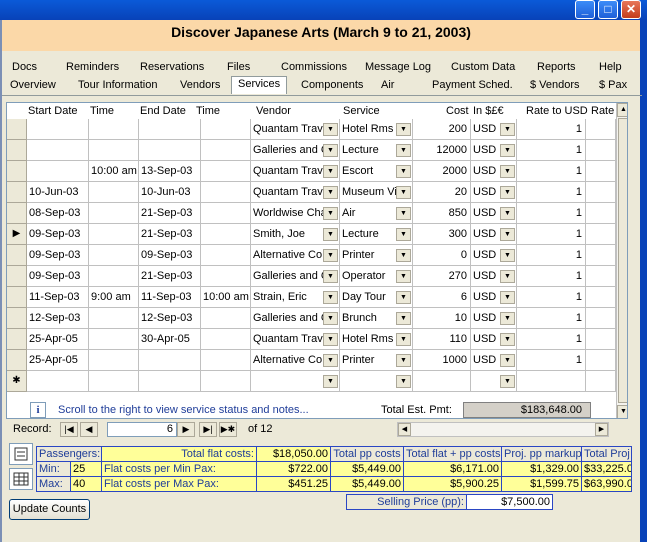  What do you see at coordinates (170, 192) in the screenshot?
I see `cell-end-date: 10-Jun-03` at bounding box center [170, 192].